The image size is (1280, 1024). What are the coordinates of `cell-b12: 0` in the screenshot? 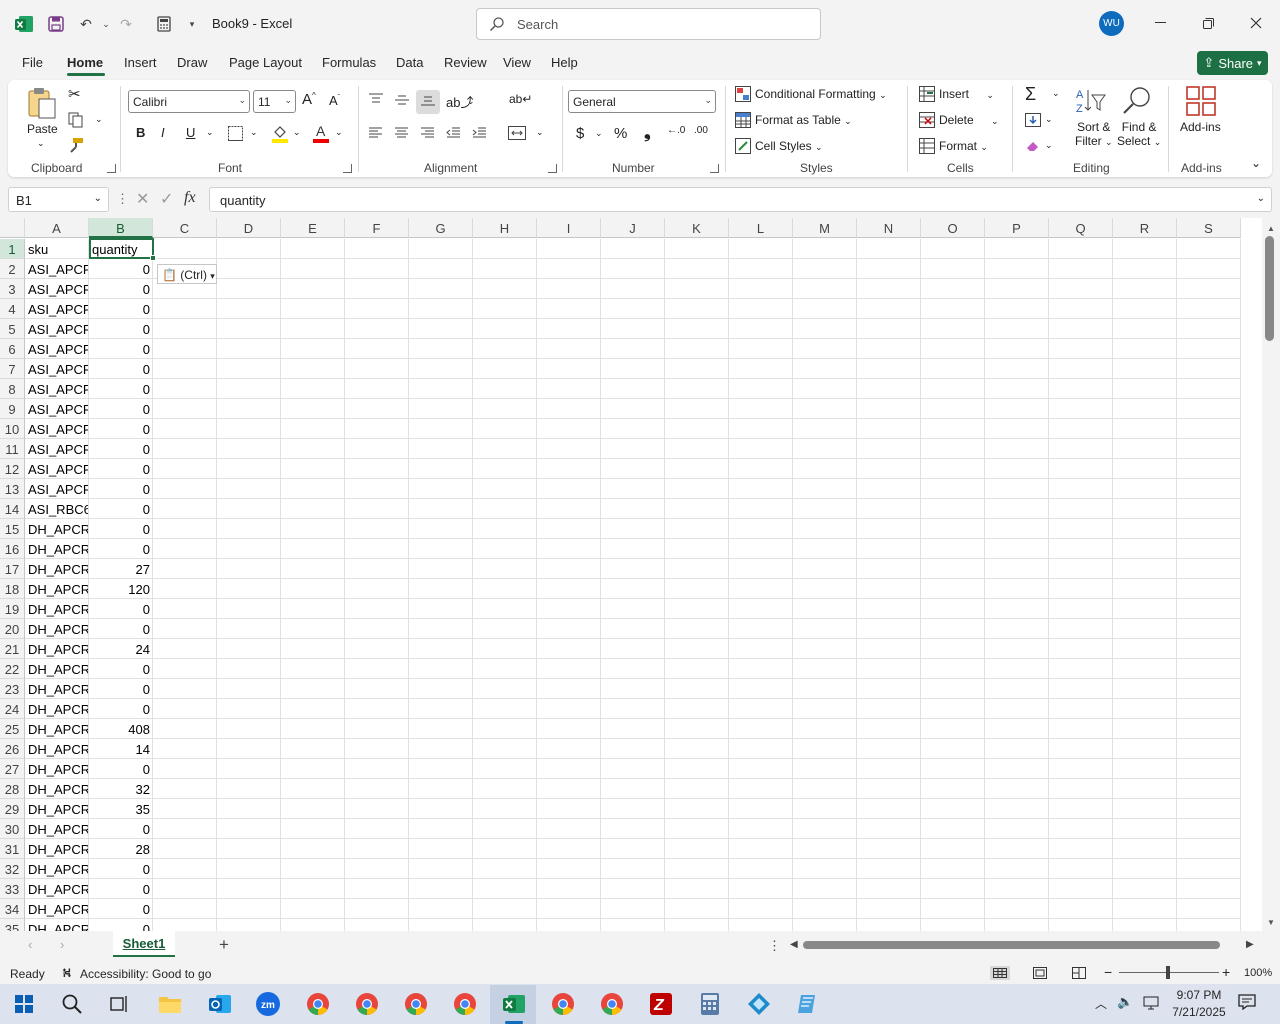 It's located at (121, 469).